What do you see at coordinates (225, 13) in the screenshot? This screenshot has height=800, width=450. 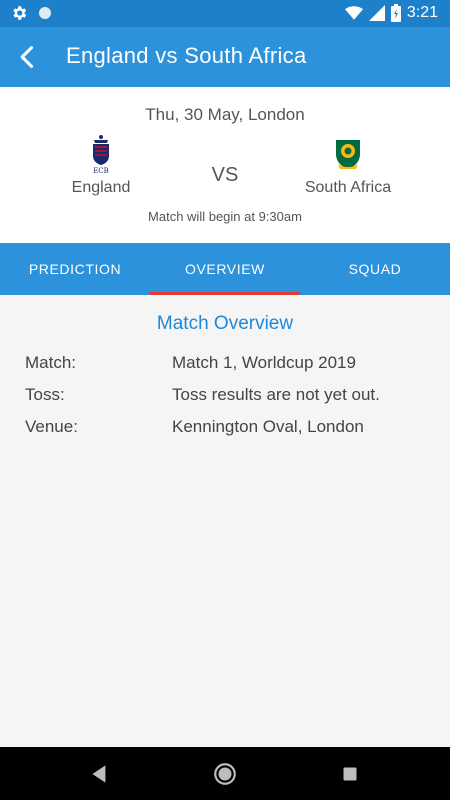 I see `status-bar: 3:21` at bounding box center [225, 13].